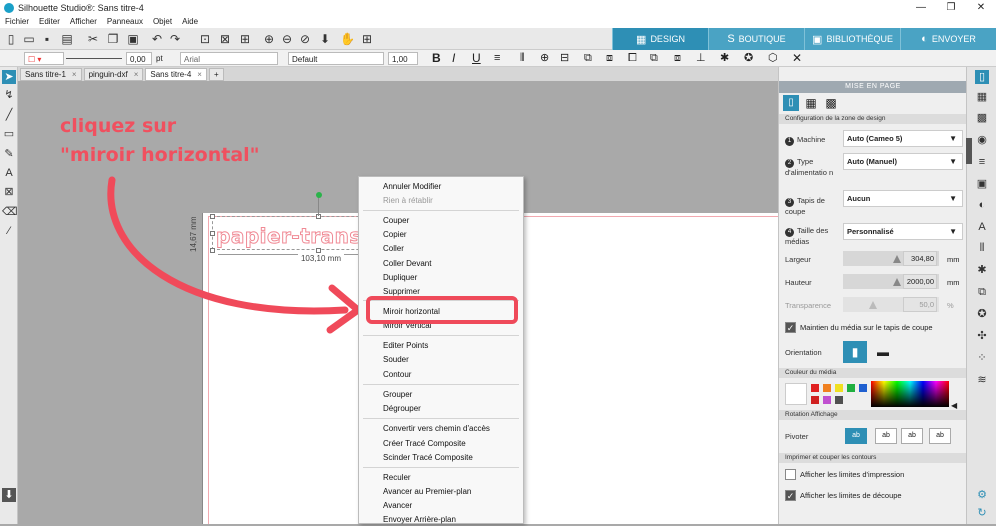 The width and height of the screenshot is (996, 526). I want to click on open-folder-icon: ▭, so click(29, 39).